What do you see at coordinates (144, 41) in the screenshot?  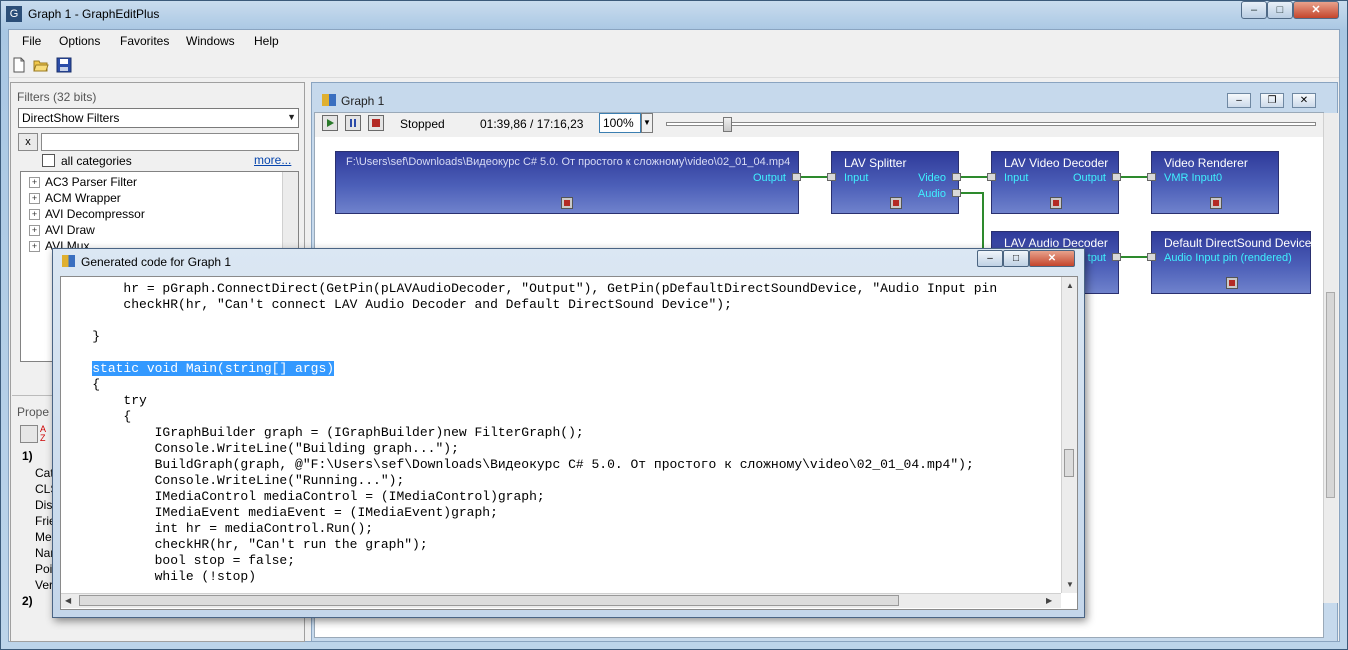 I see `menu-favorites: Favorites` at bounding box center [144, 41].